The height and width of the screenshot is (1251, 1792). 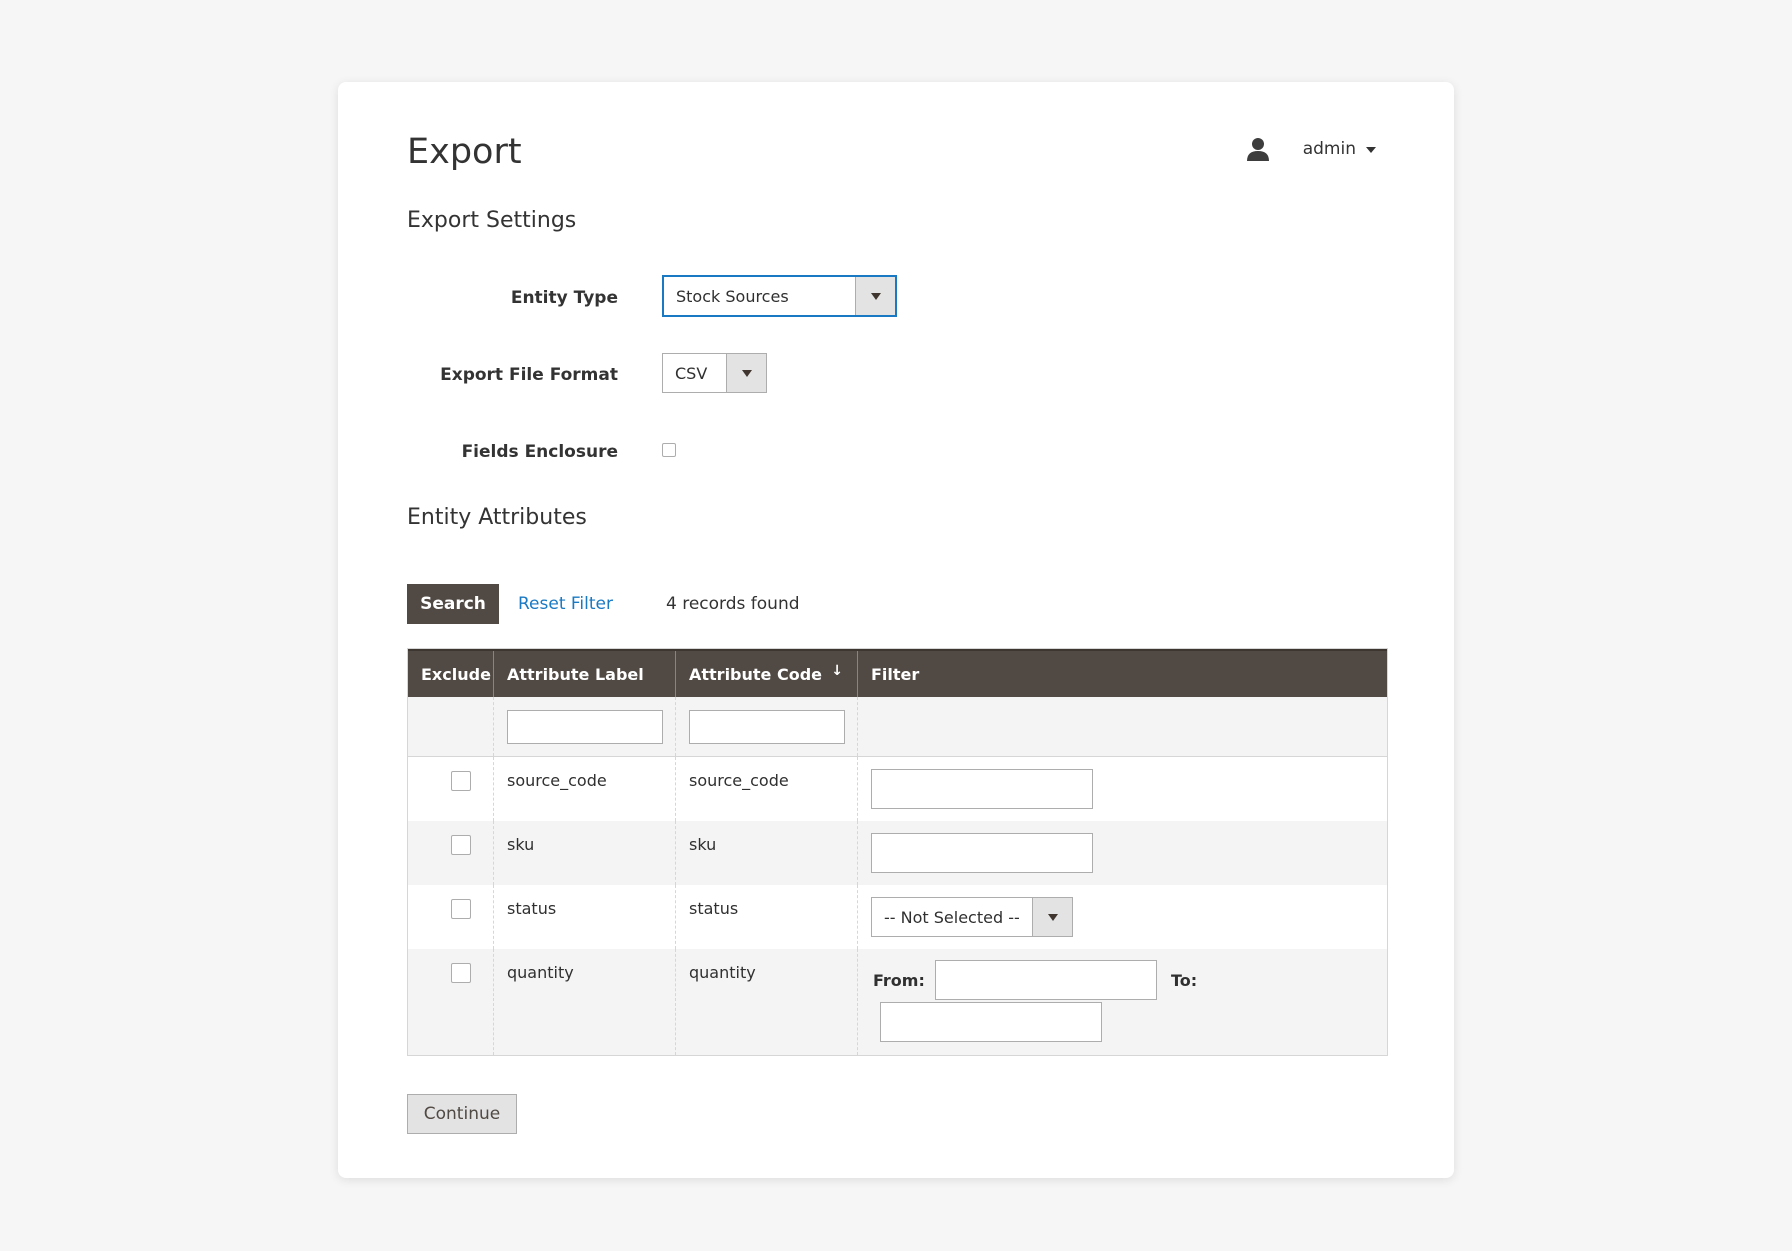 I want to click on table-row: sku sku, so click(x=897, y=853).